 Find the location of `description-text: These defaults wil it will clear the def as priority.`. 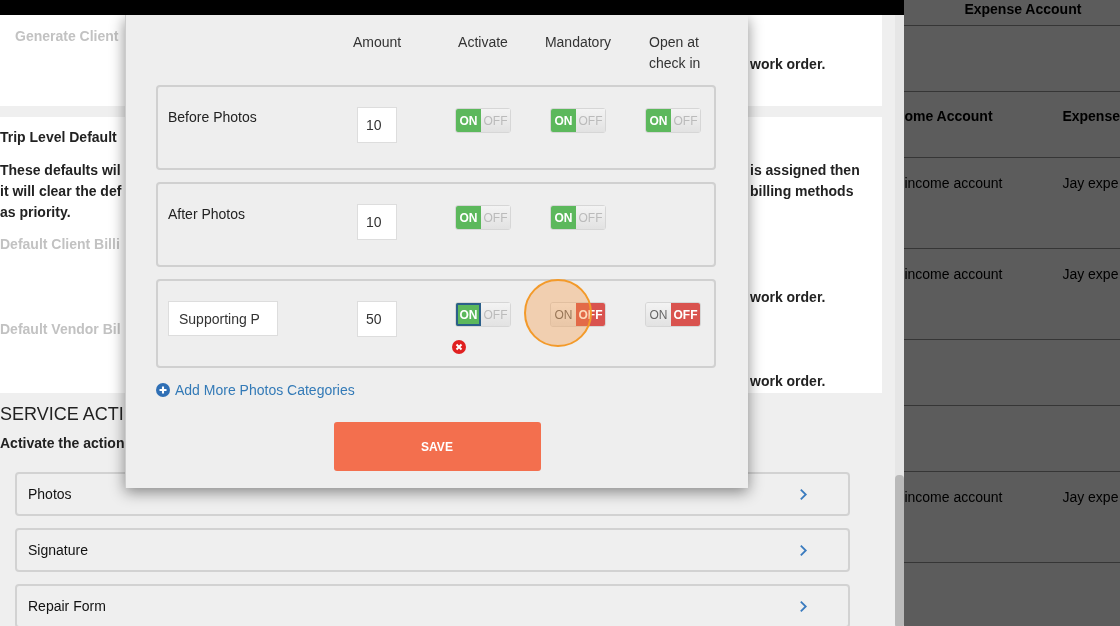

description-text: These defaults wil it will clear the def as priority. is located at coordinates (61, 191).